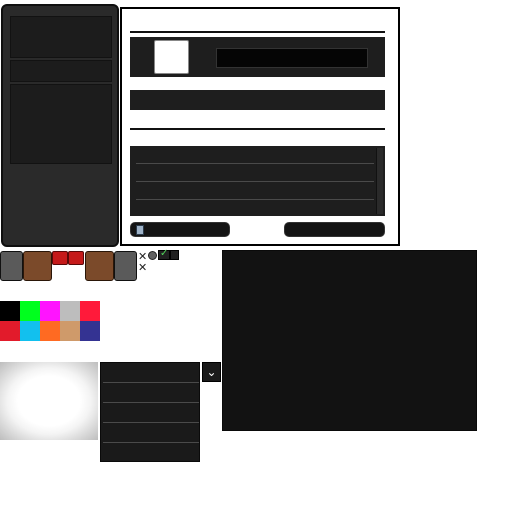 The image size is (512, 512). Describe the element at coordinates (257, 100) in the screenshot. I see `input-bar` at that location.